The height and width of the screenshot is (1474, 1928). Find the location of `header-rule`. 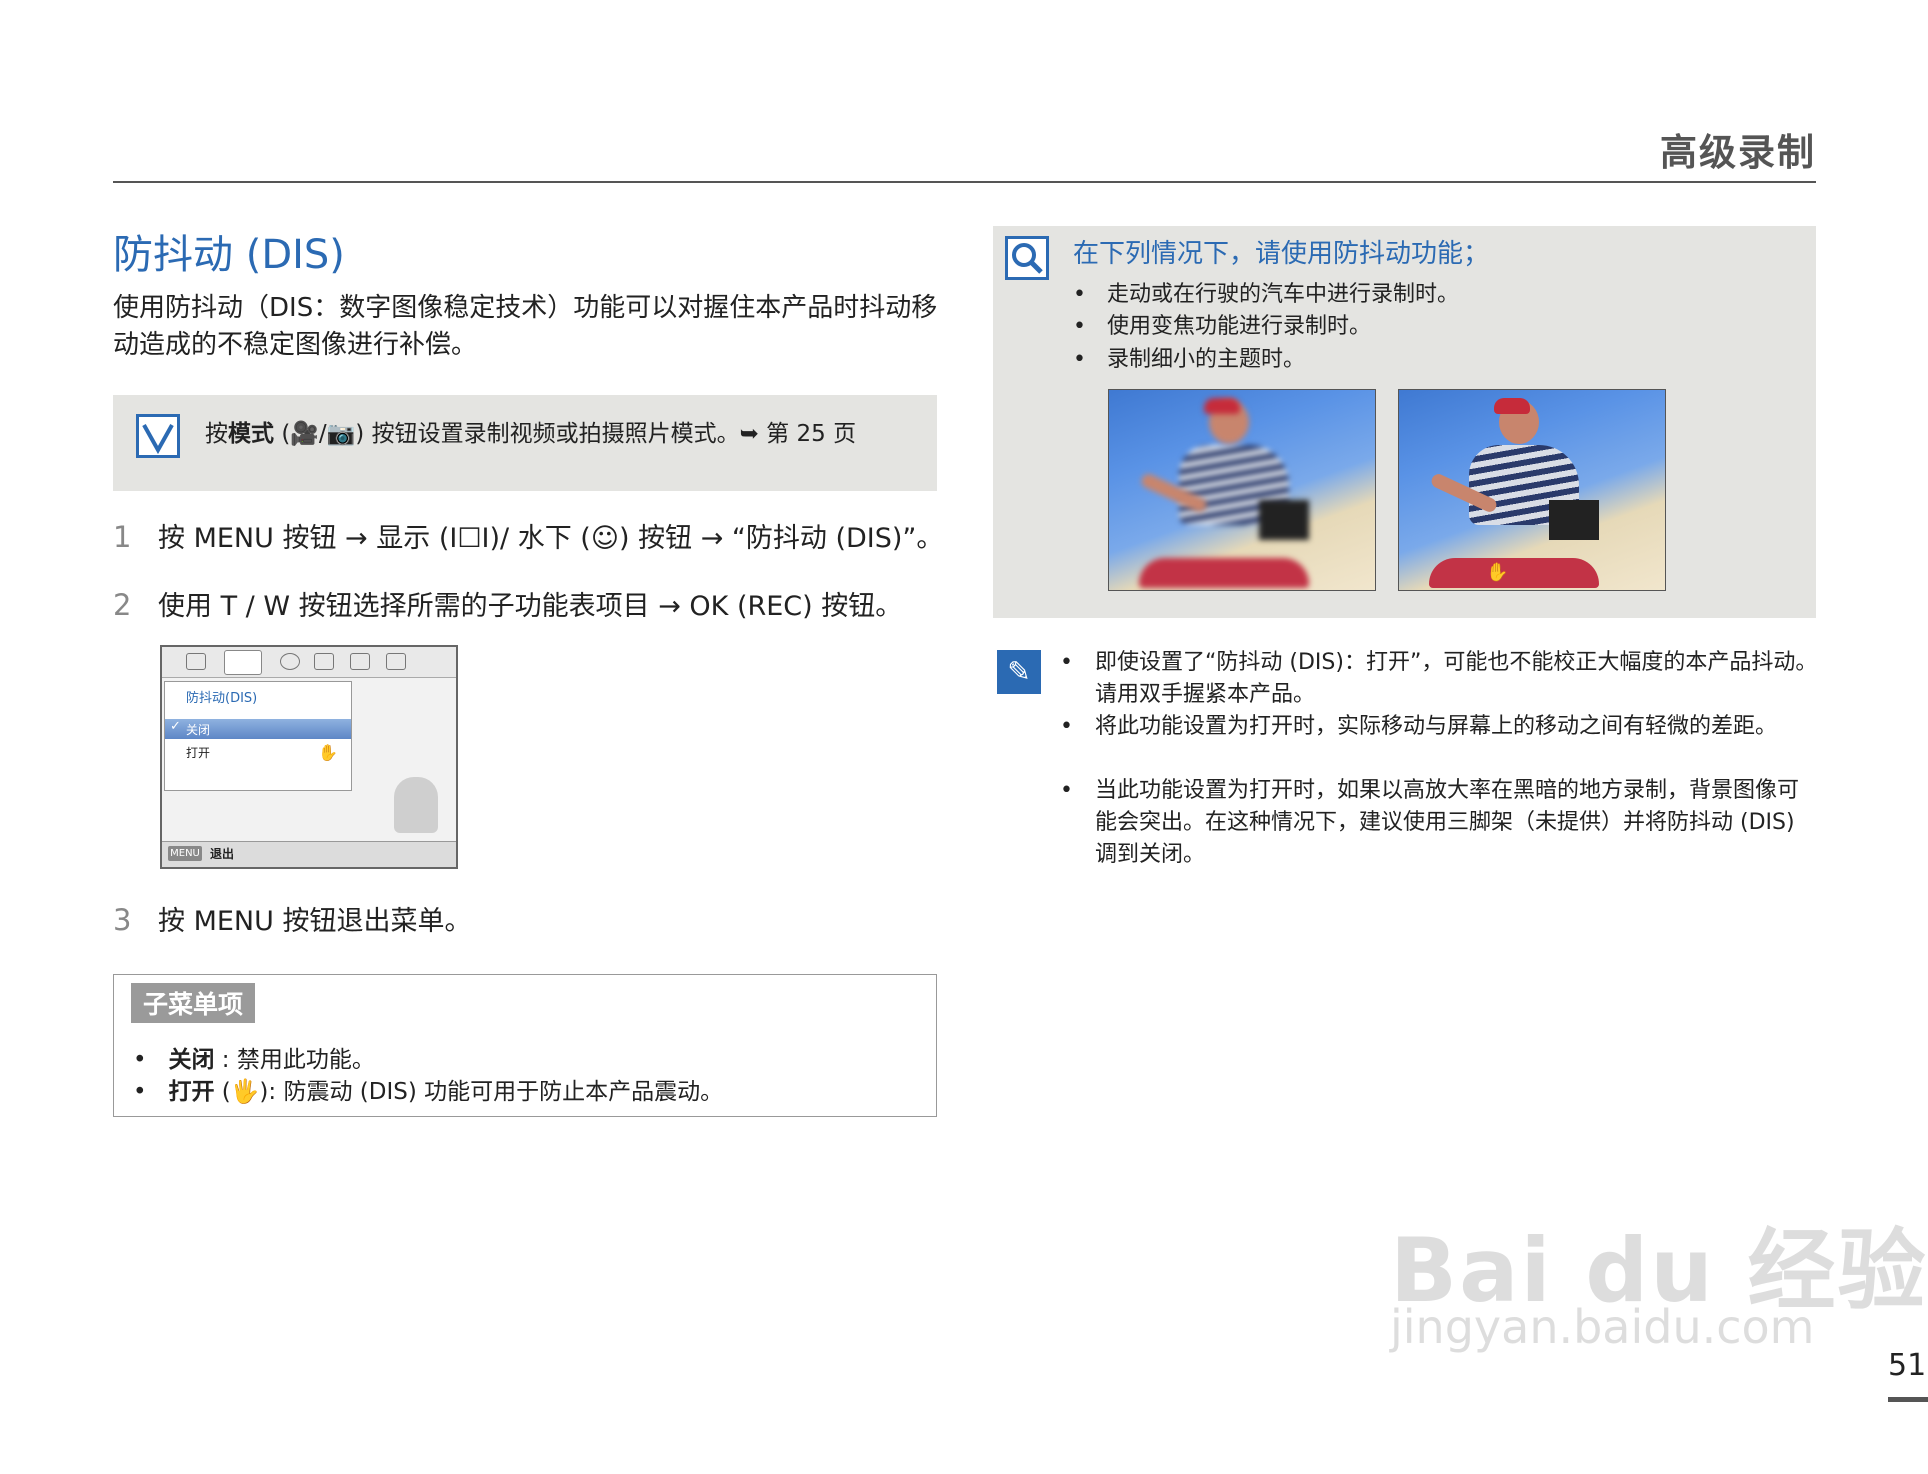

header-rule is located at coordinates (964, 182).